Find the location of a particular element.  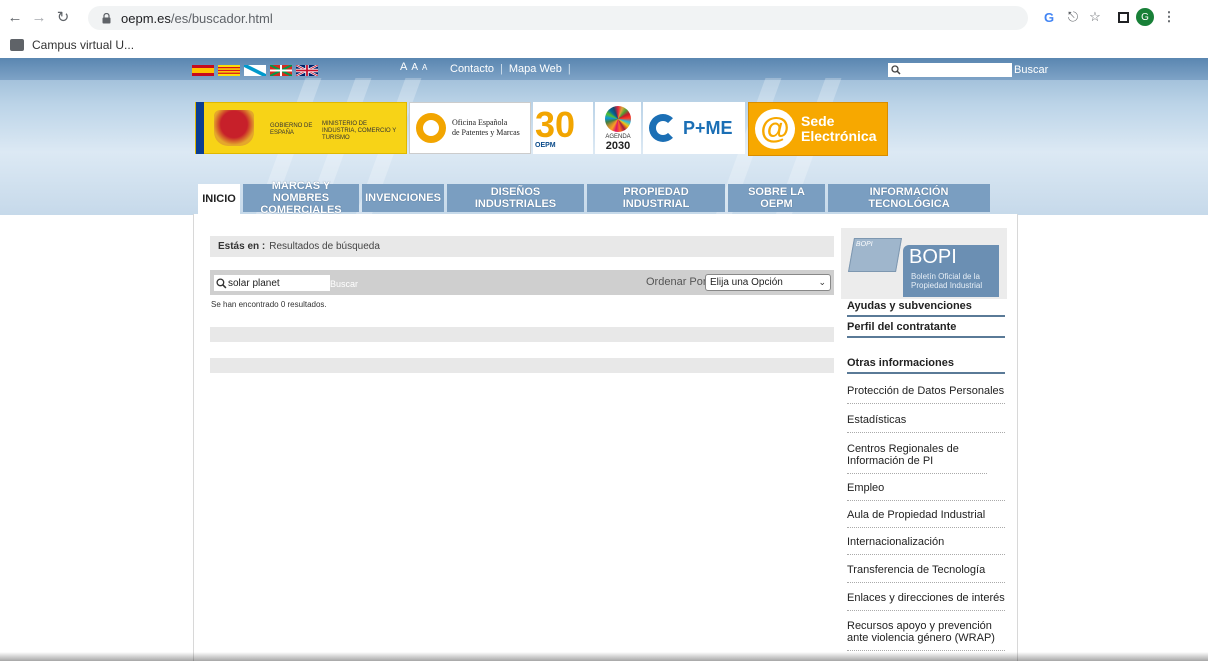

bookmark-star-icon: ☆ is located at coordinates (1095, 17).